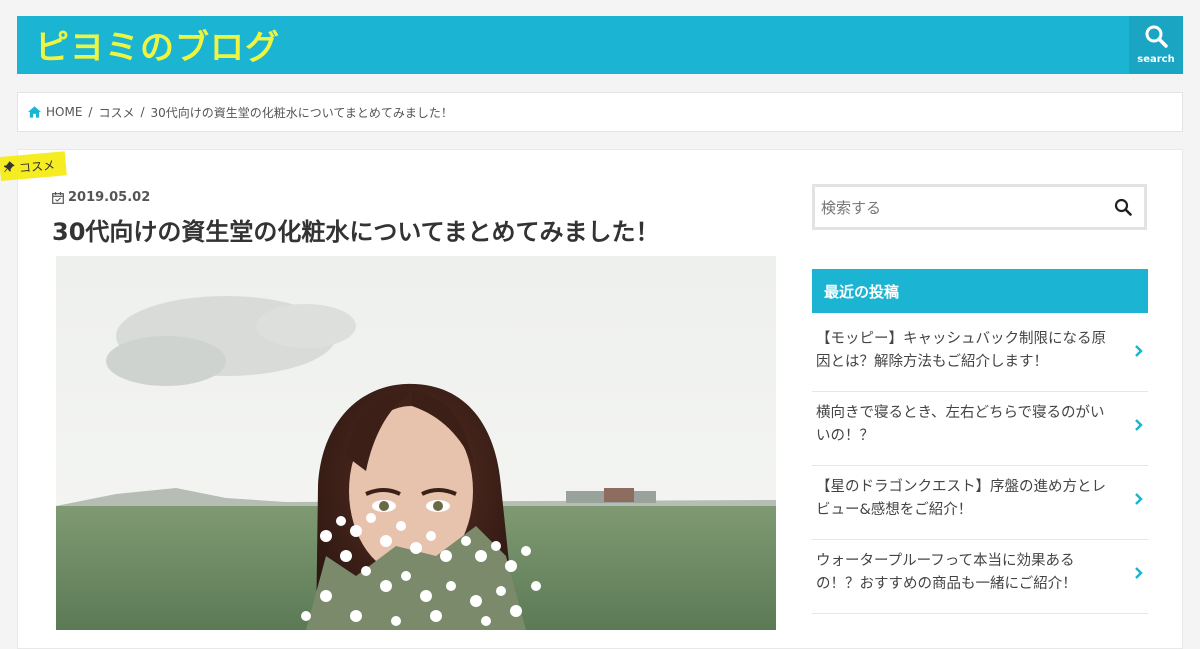  I want to click on site-title: ピヨミのブログ, so click(157, 48).